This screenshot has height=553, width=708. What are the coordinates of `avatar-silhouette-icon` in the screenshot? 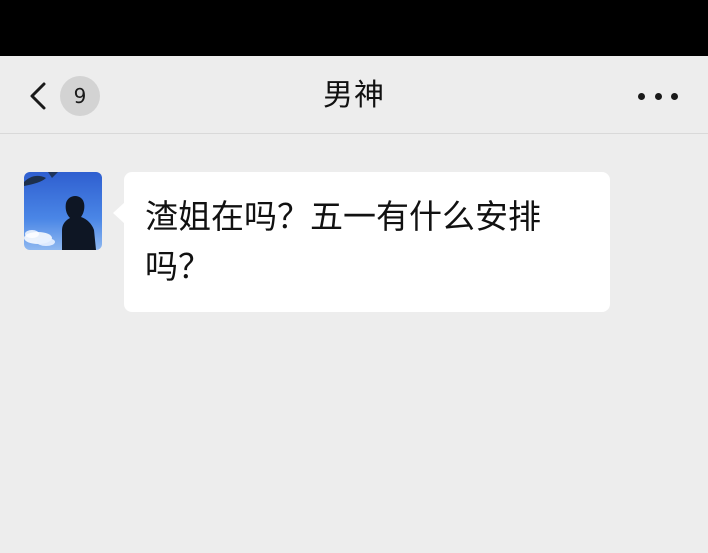 It's located at (63, 211).